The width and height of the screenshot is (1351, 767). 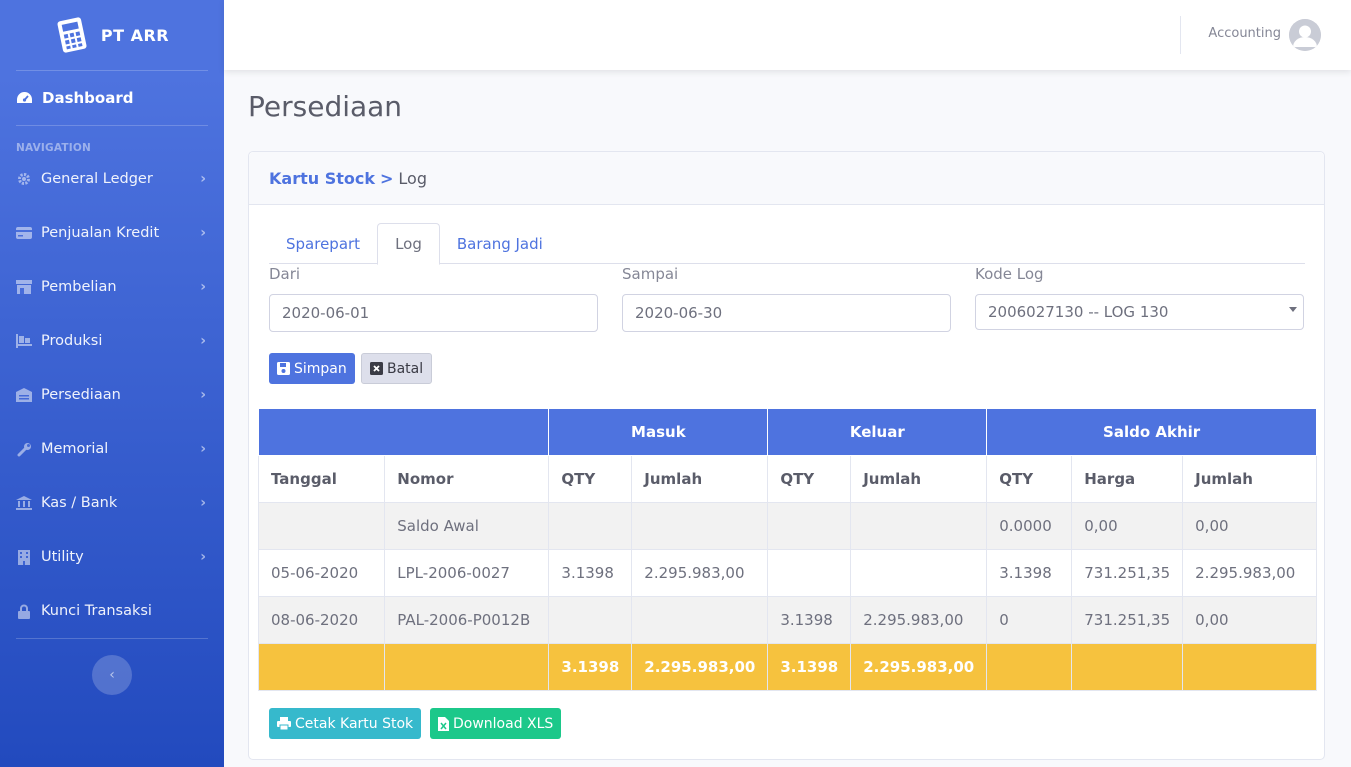 I want to click on dari-date-input: 2020-06-01, so click(x=433, y=313).